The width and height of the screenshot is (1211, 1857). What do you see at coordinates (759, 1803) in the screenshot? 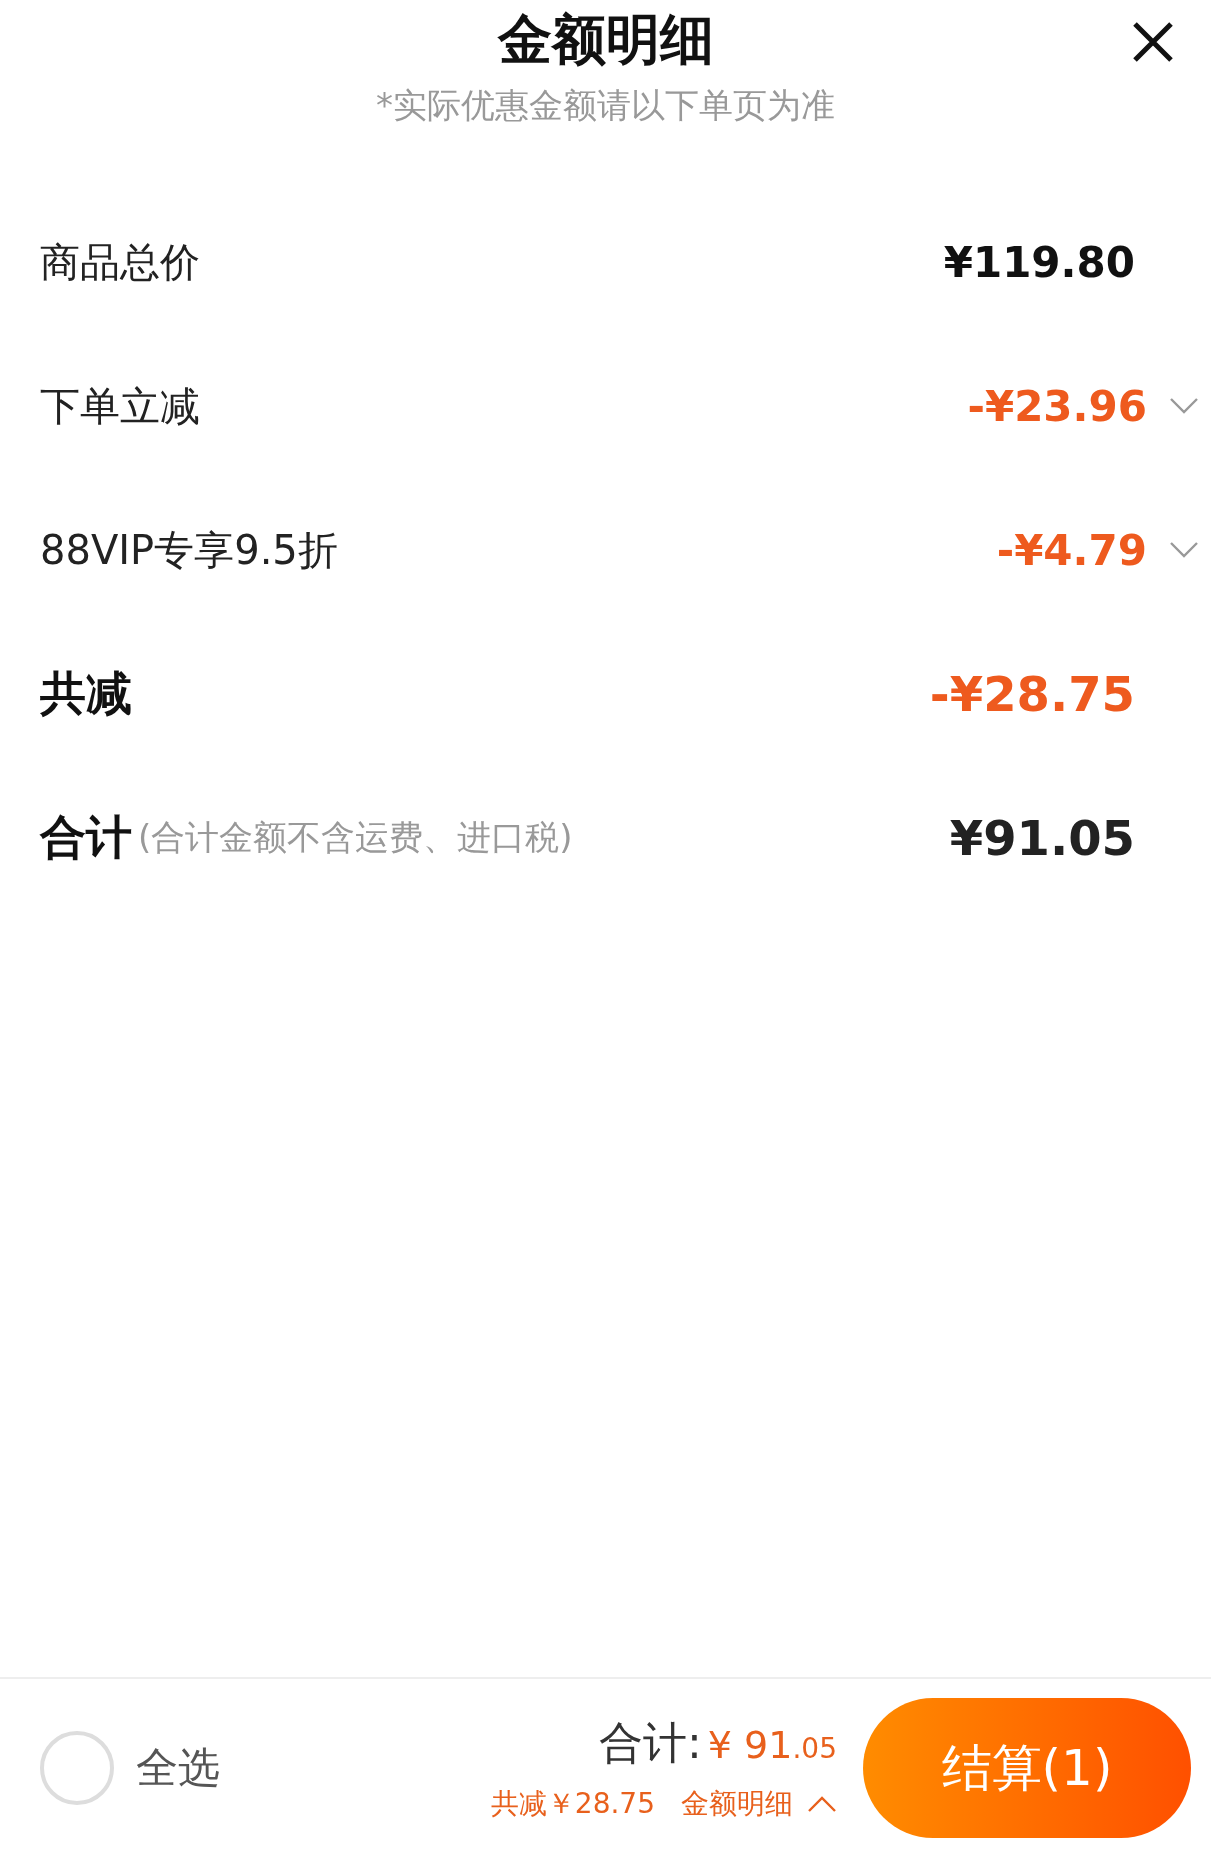
I see `details-link: 金额明细` at bounding box center [759, 1803].